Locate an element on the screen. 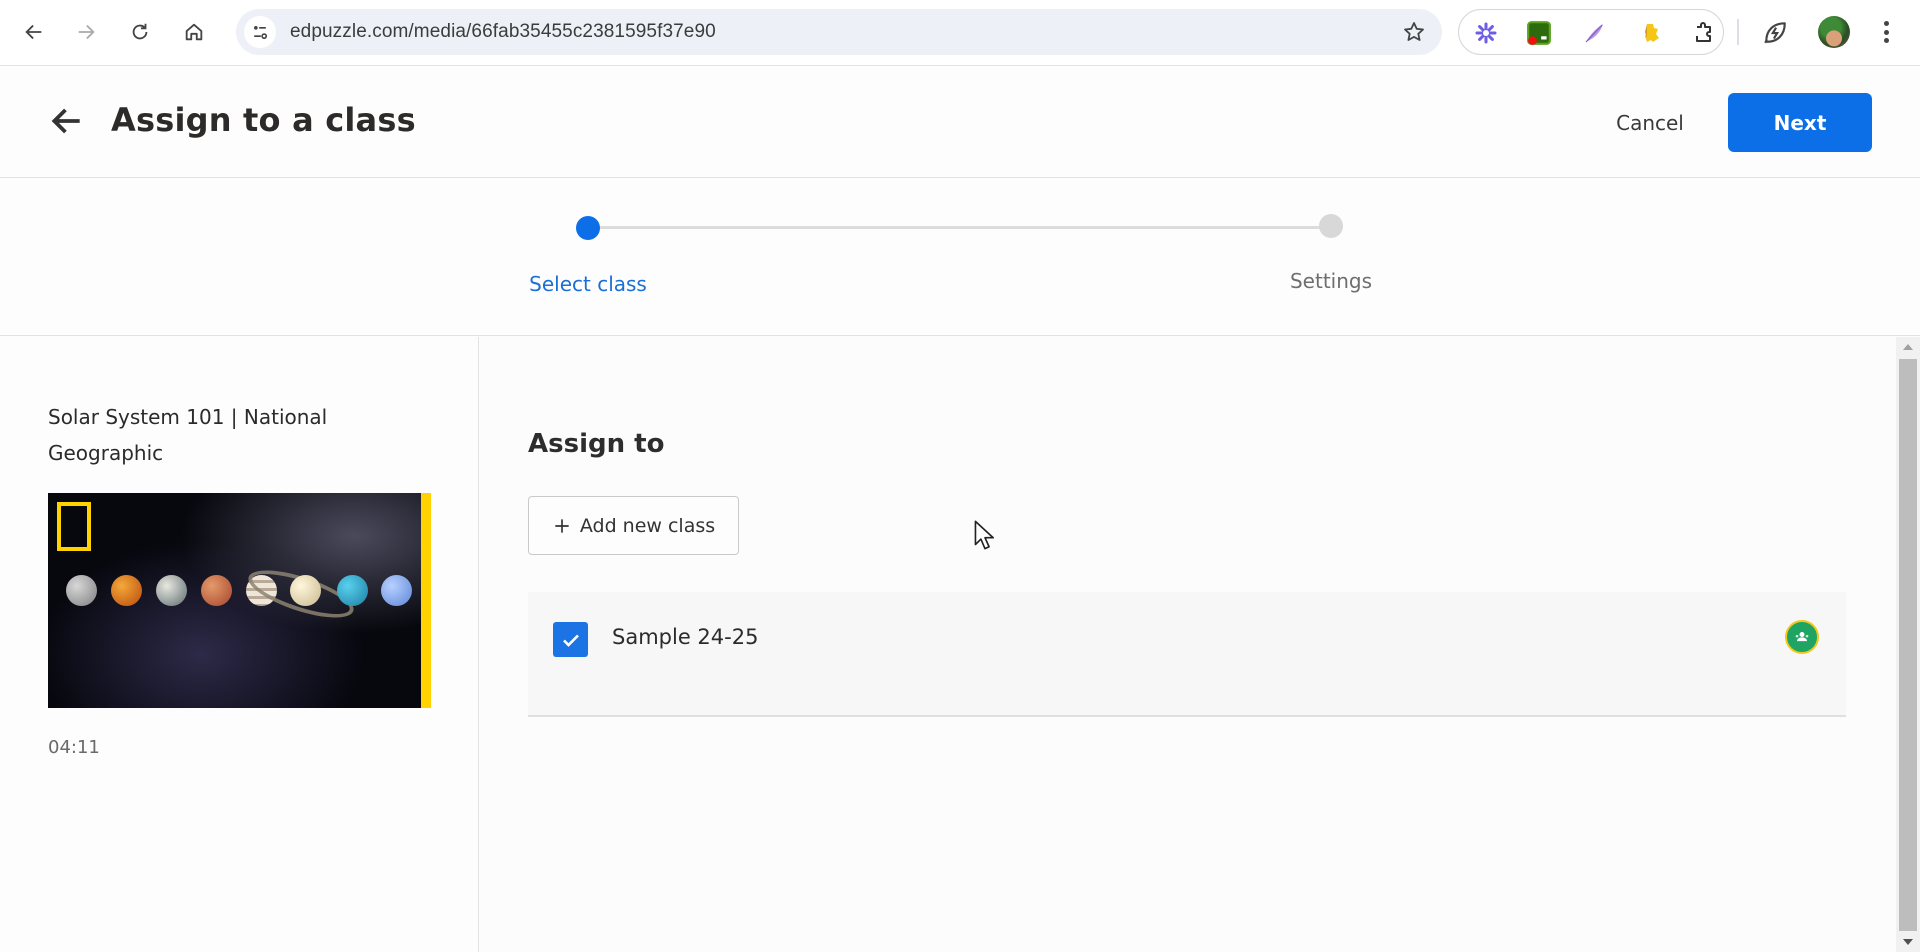  page-scrollbar is located at coordinates (1908, 644).